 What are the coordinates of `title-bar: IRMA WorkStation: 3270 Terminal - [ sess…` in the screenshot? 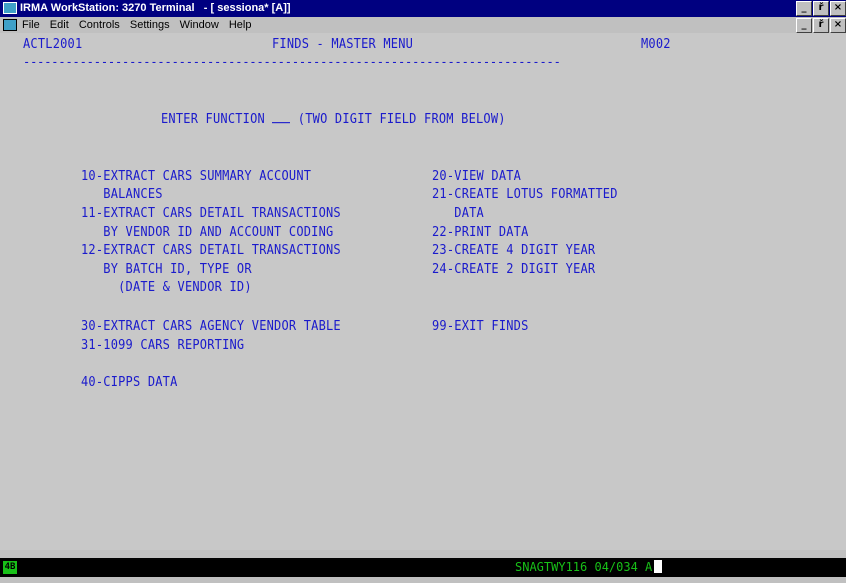 It's located at (423, 8).